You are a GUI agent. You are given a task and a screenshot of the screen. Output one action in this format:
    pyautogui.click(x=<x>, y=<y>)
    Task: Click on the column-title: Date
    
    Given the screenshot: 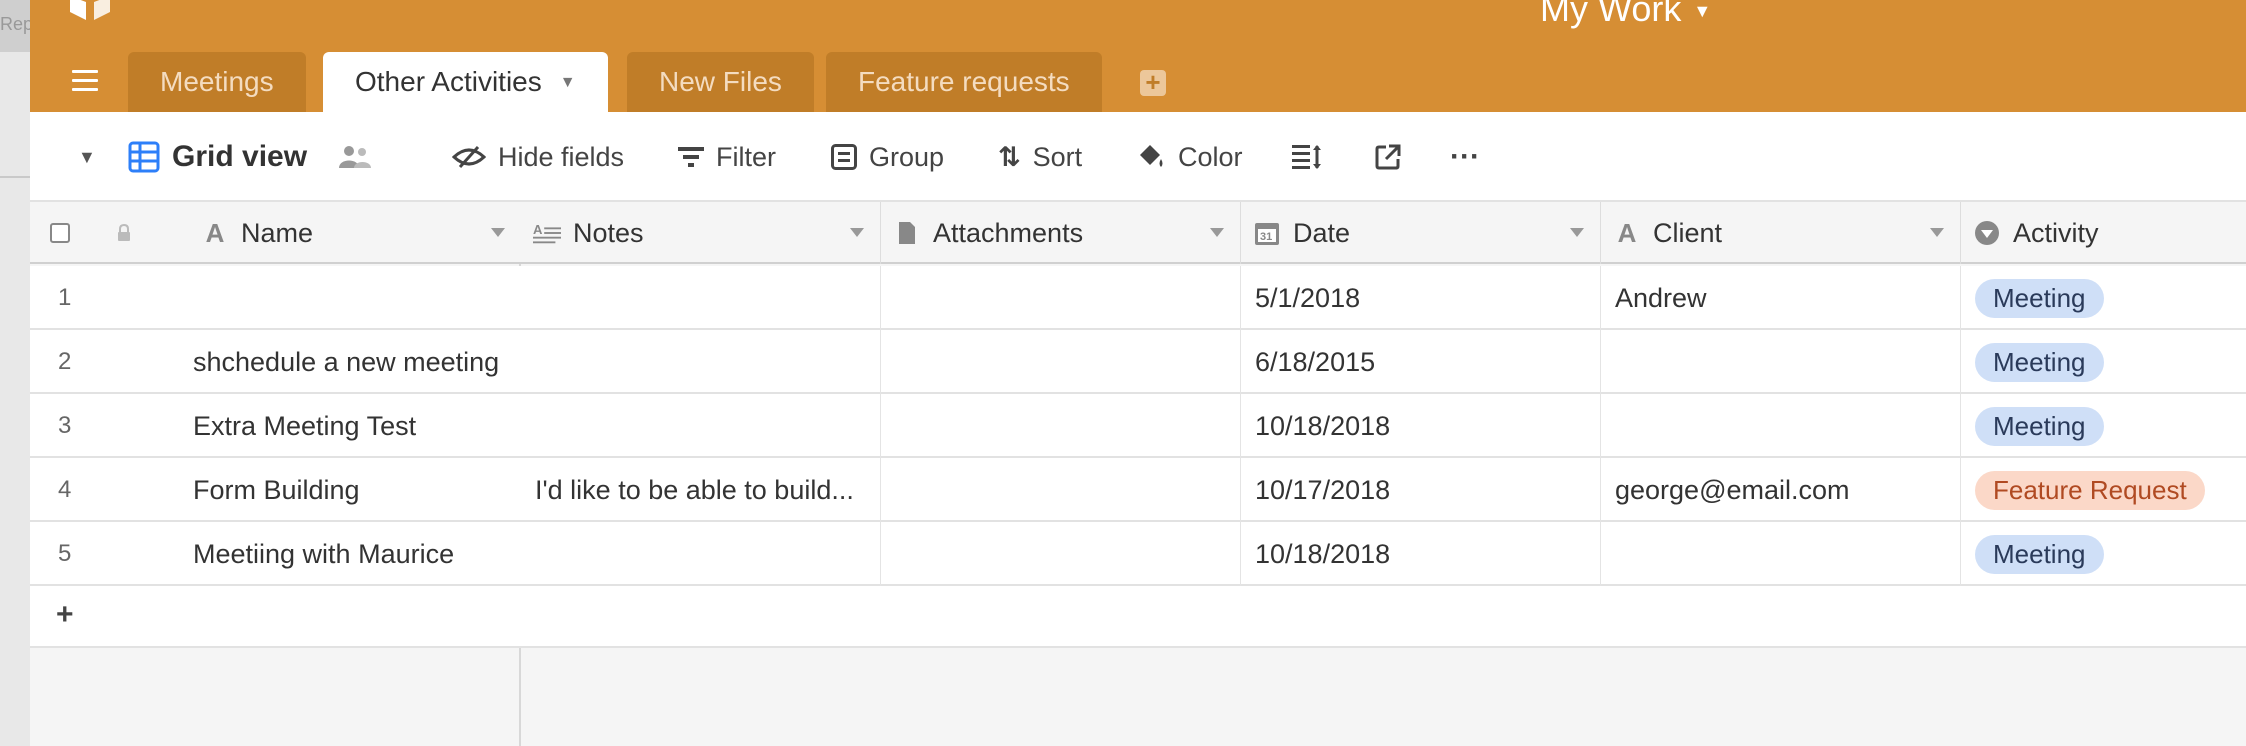 What is the action you would take?
    pyautogui.click(x=1322, y=232)
    